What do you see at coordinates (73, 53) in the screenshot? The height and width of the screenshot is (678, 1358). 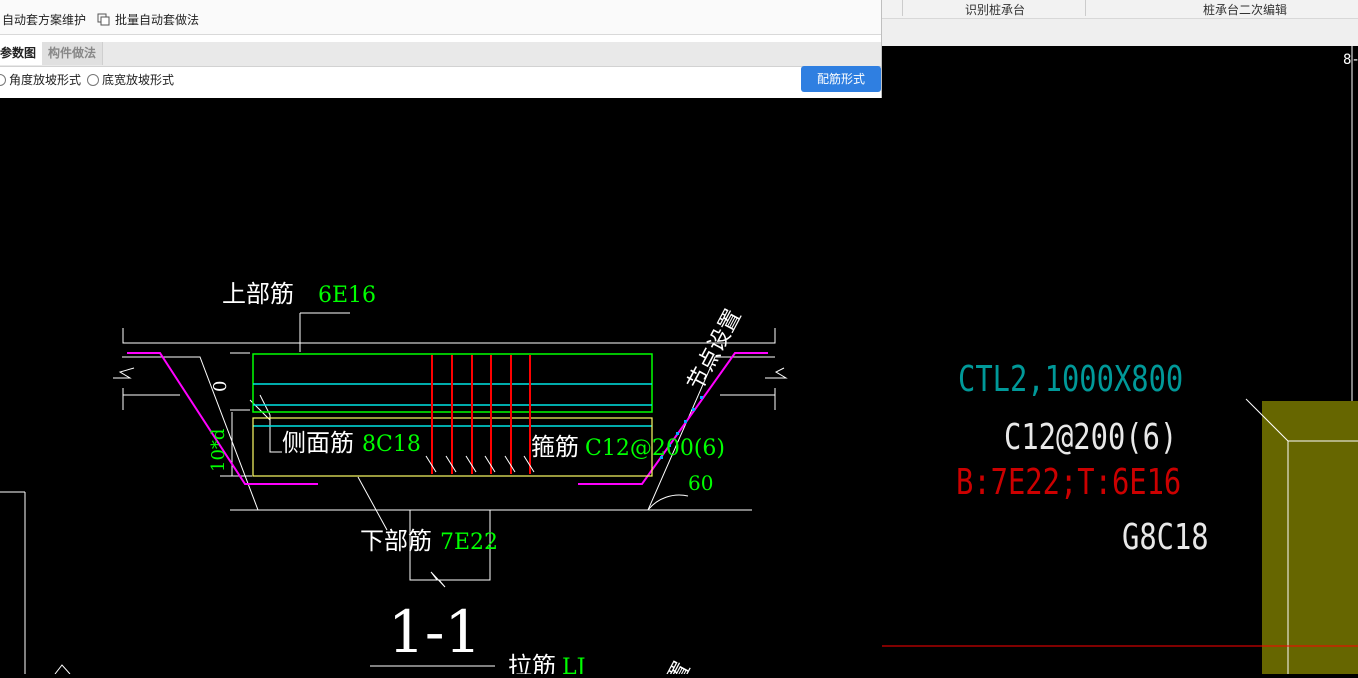 I see `tab-component-method: 构件做法` at bounding box center [73, 53].